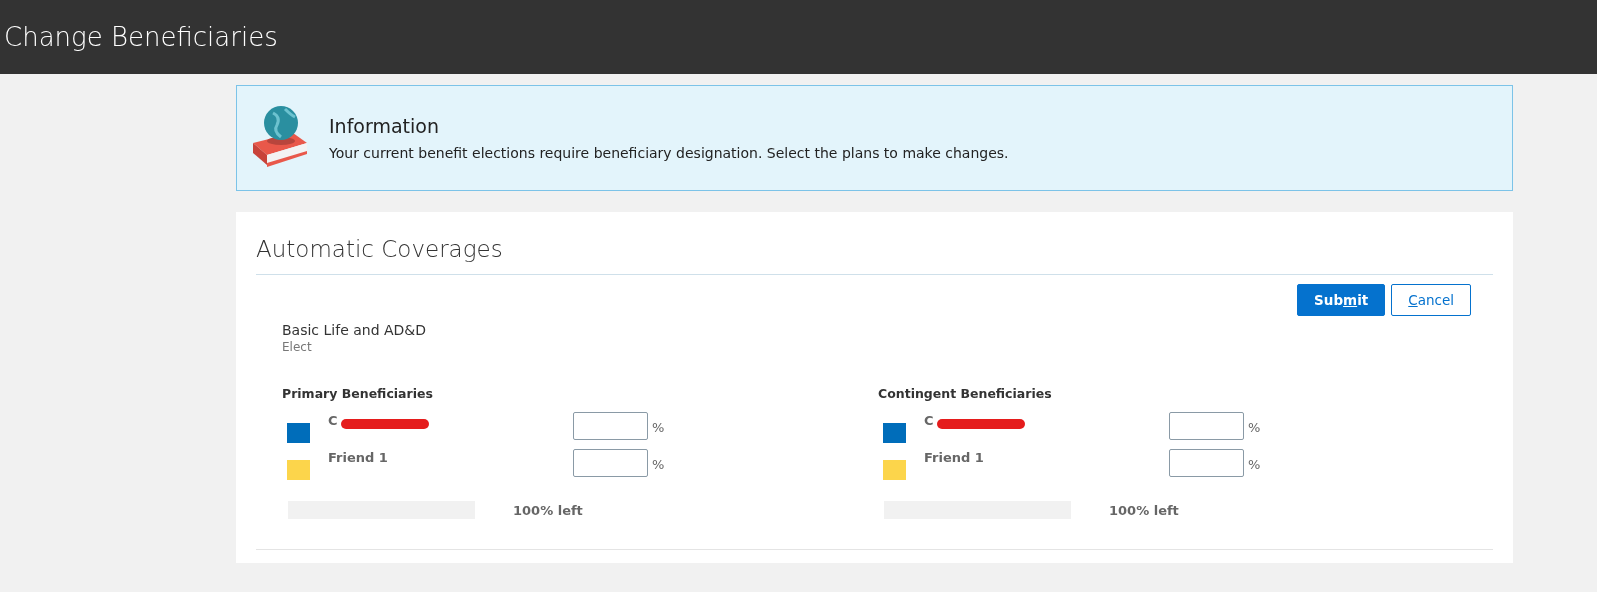 This screenshot has width=1597, height=592. Describe the element at coordinates (384, 126) in the screenshot. I see `info-title: Information` at that location.